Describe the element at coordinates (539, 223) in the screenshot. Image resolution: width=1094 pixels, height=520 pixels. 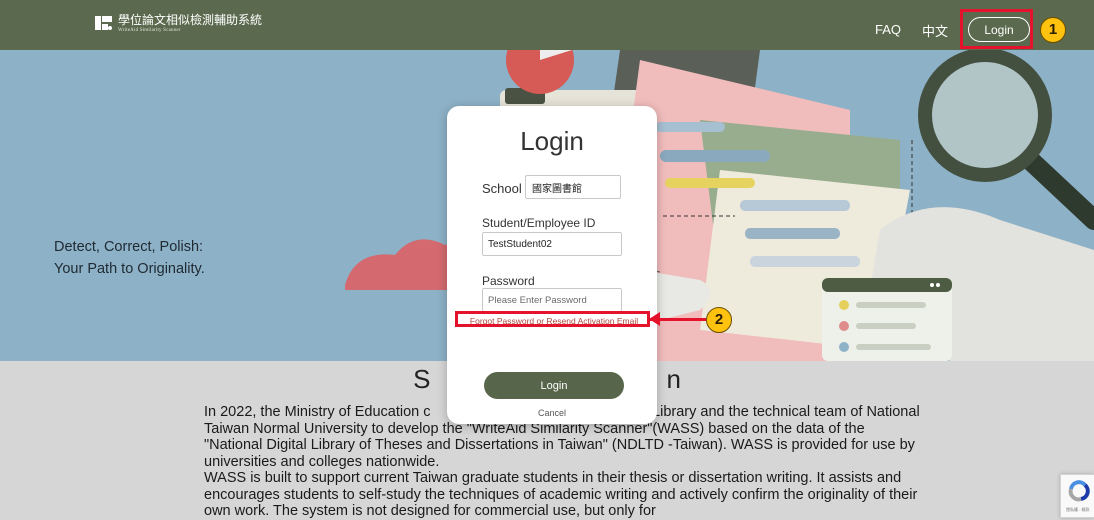
I see `student-id-label: Student/Employee ID` at that location.